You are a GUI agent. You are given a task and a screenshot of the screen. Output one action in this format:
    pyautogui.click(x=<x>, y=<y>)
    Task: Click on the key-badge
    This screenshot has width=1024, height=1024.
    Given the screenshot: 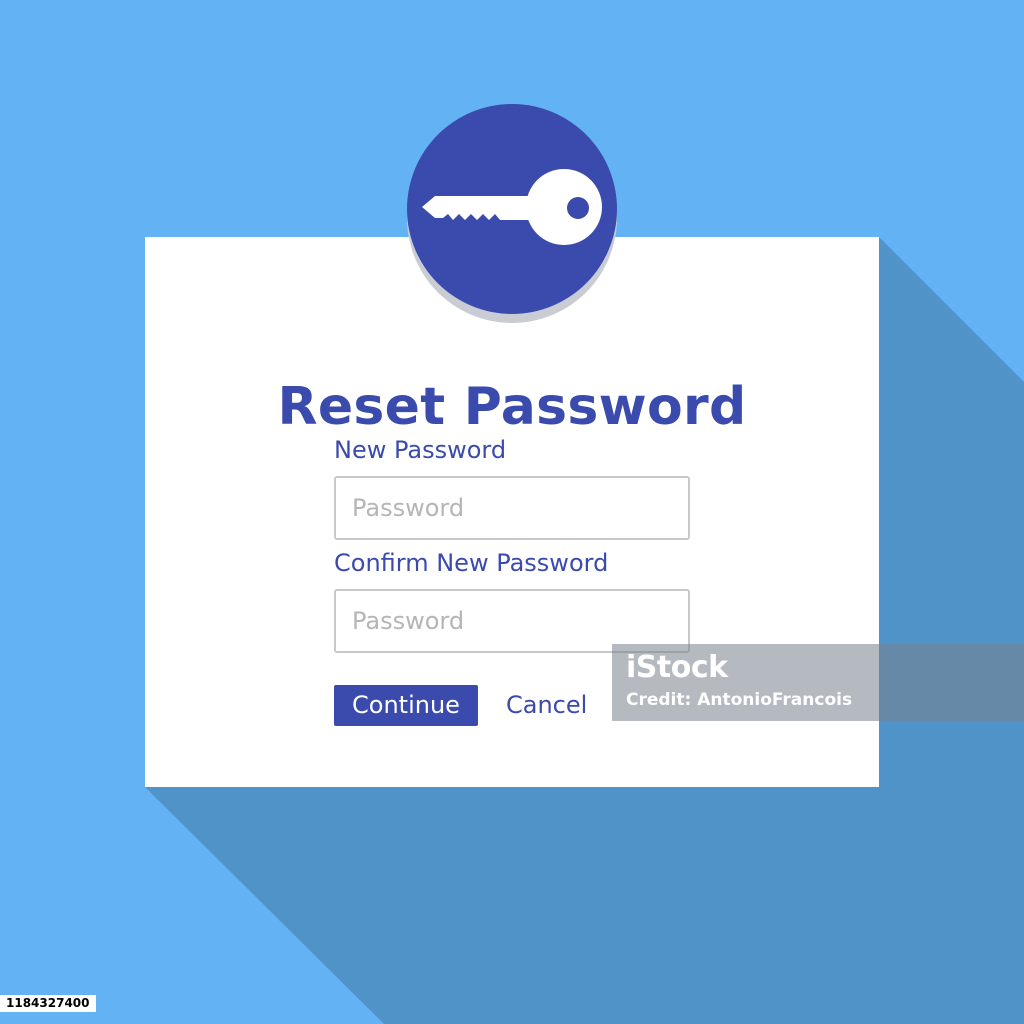 What is the action you would take?
    pyautogui.click(x=512, y=209)
    